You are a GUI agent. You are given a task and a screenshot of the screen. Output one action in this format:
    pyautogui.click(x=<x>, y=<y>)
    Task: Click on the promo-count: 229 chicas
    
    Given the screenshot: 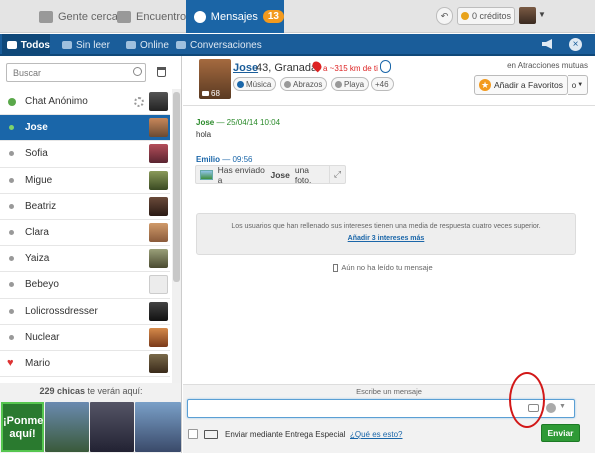 What is the action you would take?
    pyautogui.click(x=62, y=391)
    